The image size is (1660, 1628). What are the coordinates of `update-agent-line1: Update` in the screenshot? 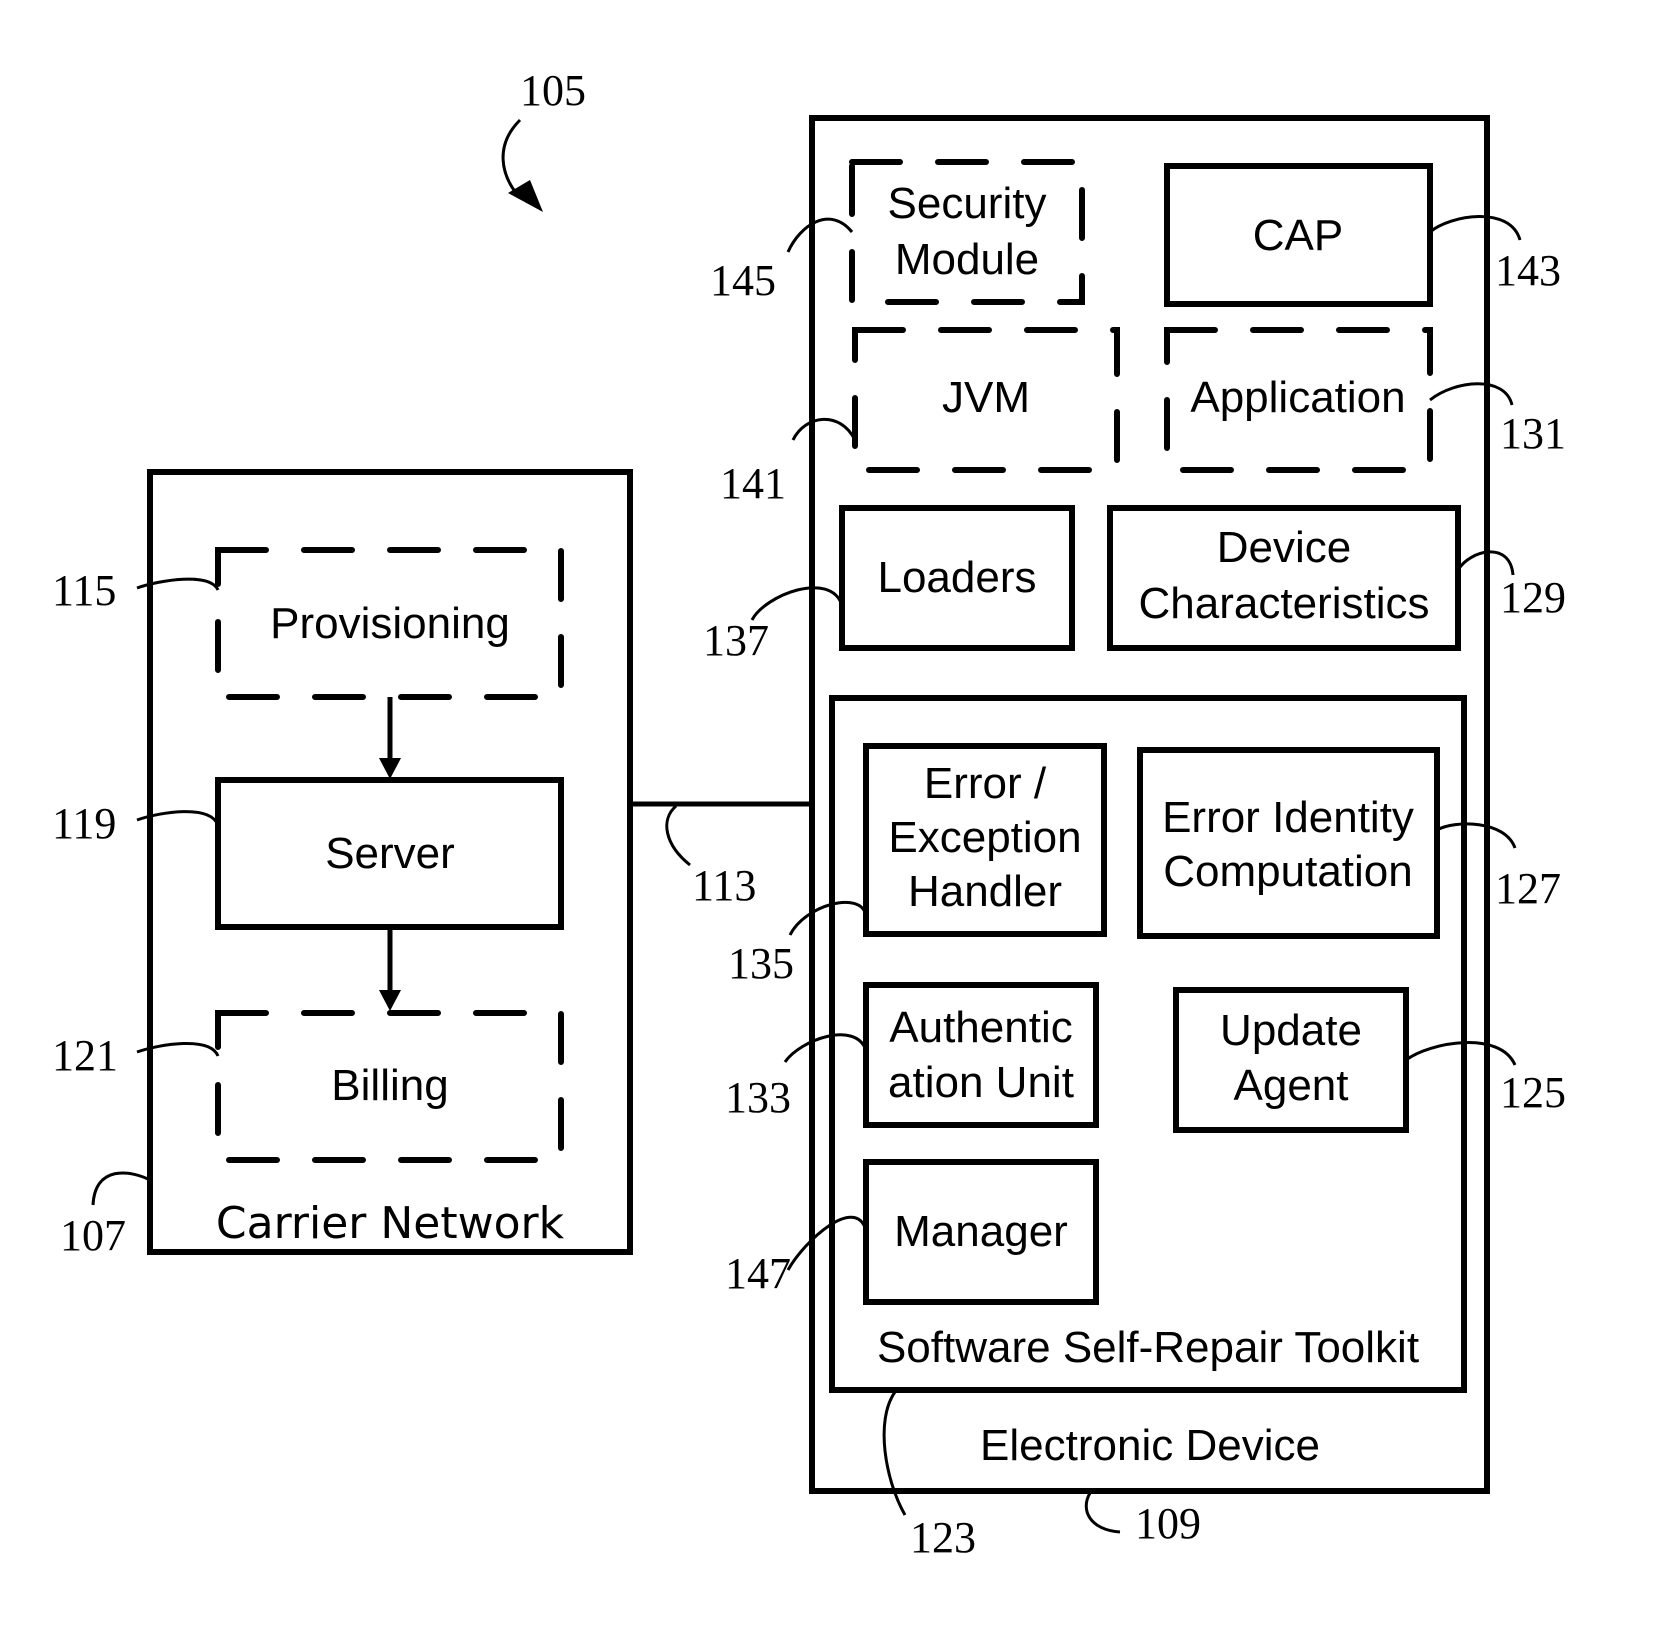 It's located at (1291, 1030).